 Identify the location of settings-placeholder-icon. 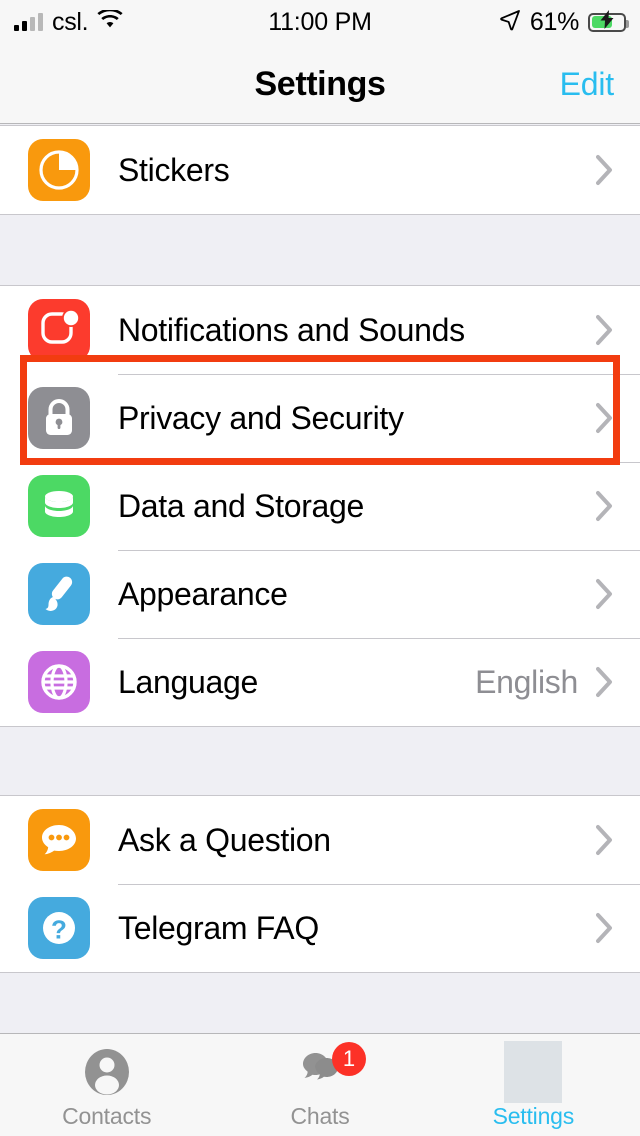
(533, 1072).